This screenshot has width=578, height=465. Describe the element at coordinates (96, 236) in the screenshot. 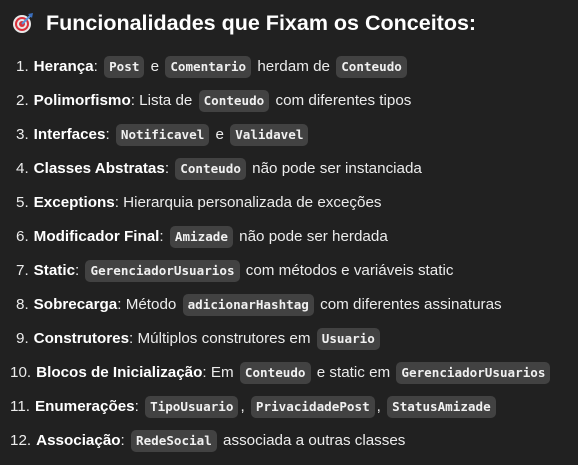

I see `item-term: Modificador Final` at that location.